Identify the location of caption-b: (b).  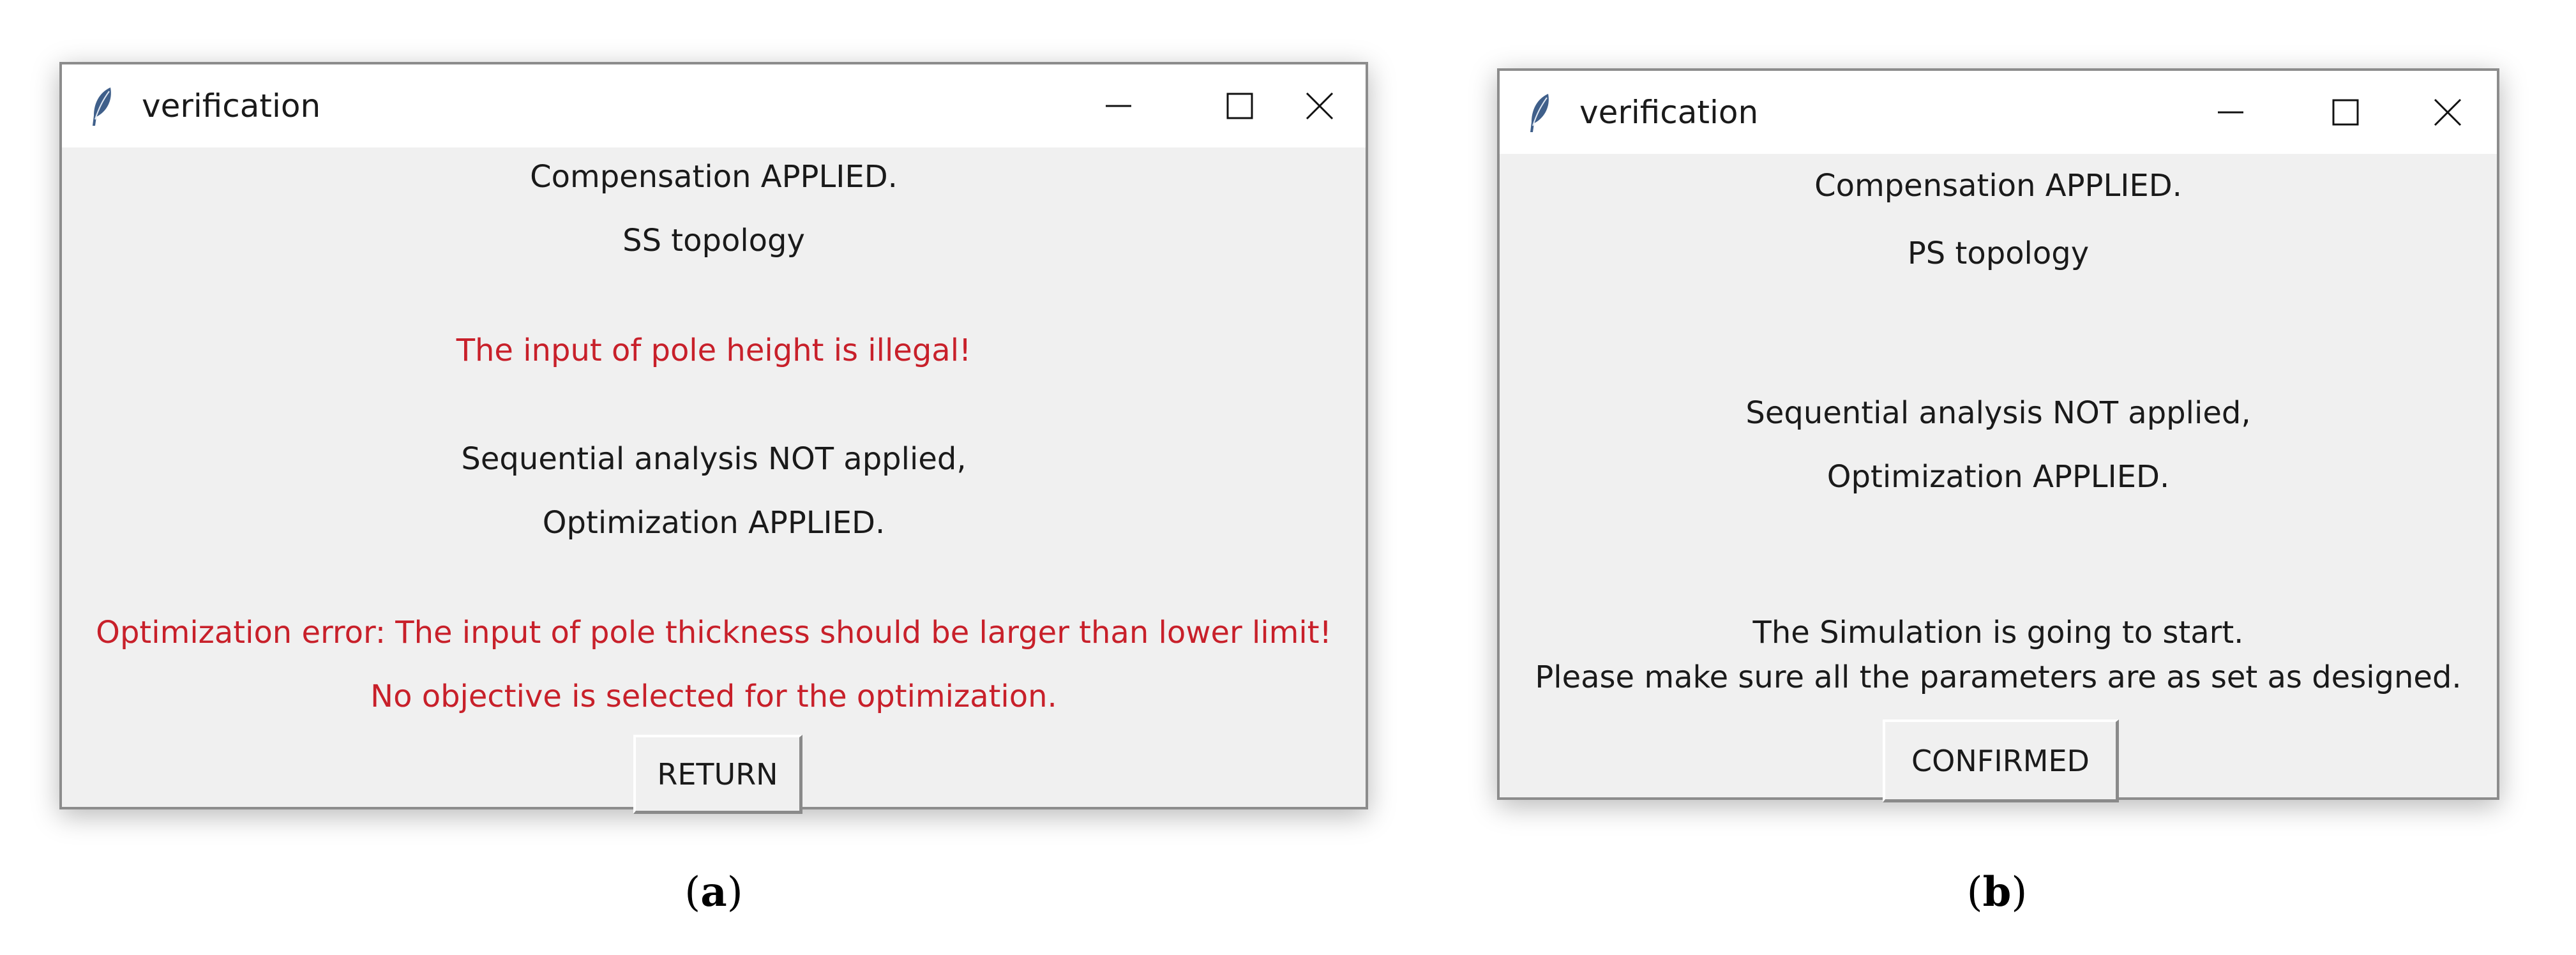
(1997, 892).